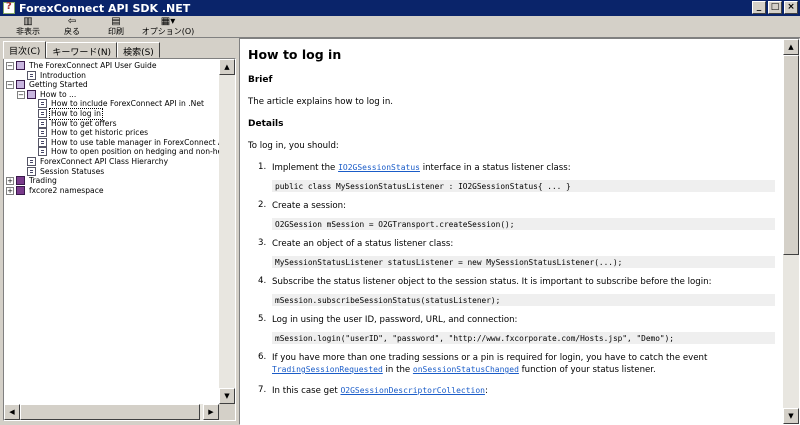 The image size is (800, 425). Describe the element at coordinates (127, 104) in the screenshot. I see `tree-item-label: How to include ForexConnect API in .Net` at that location.